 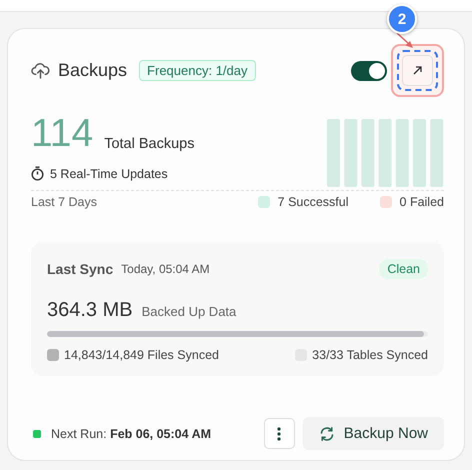 I want to click on data-size-label: Backed Up Data, so click(x=189, y=311).